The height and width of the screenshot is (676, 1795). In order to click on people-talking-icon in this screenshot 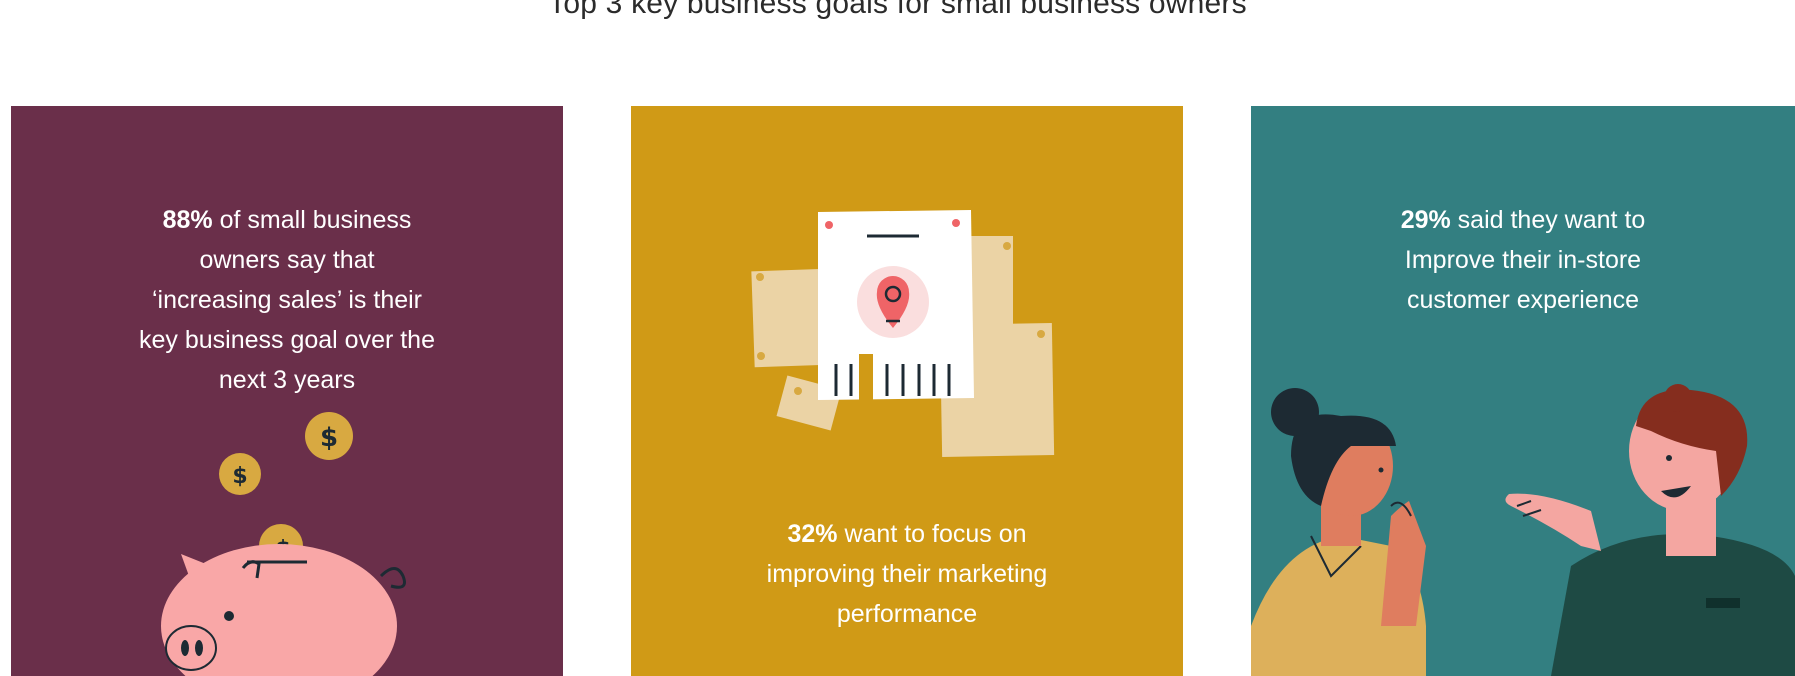, I will do `click(1523, 530)`.